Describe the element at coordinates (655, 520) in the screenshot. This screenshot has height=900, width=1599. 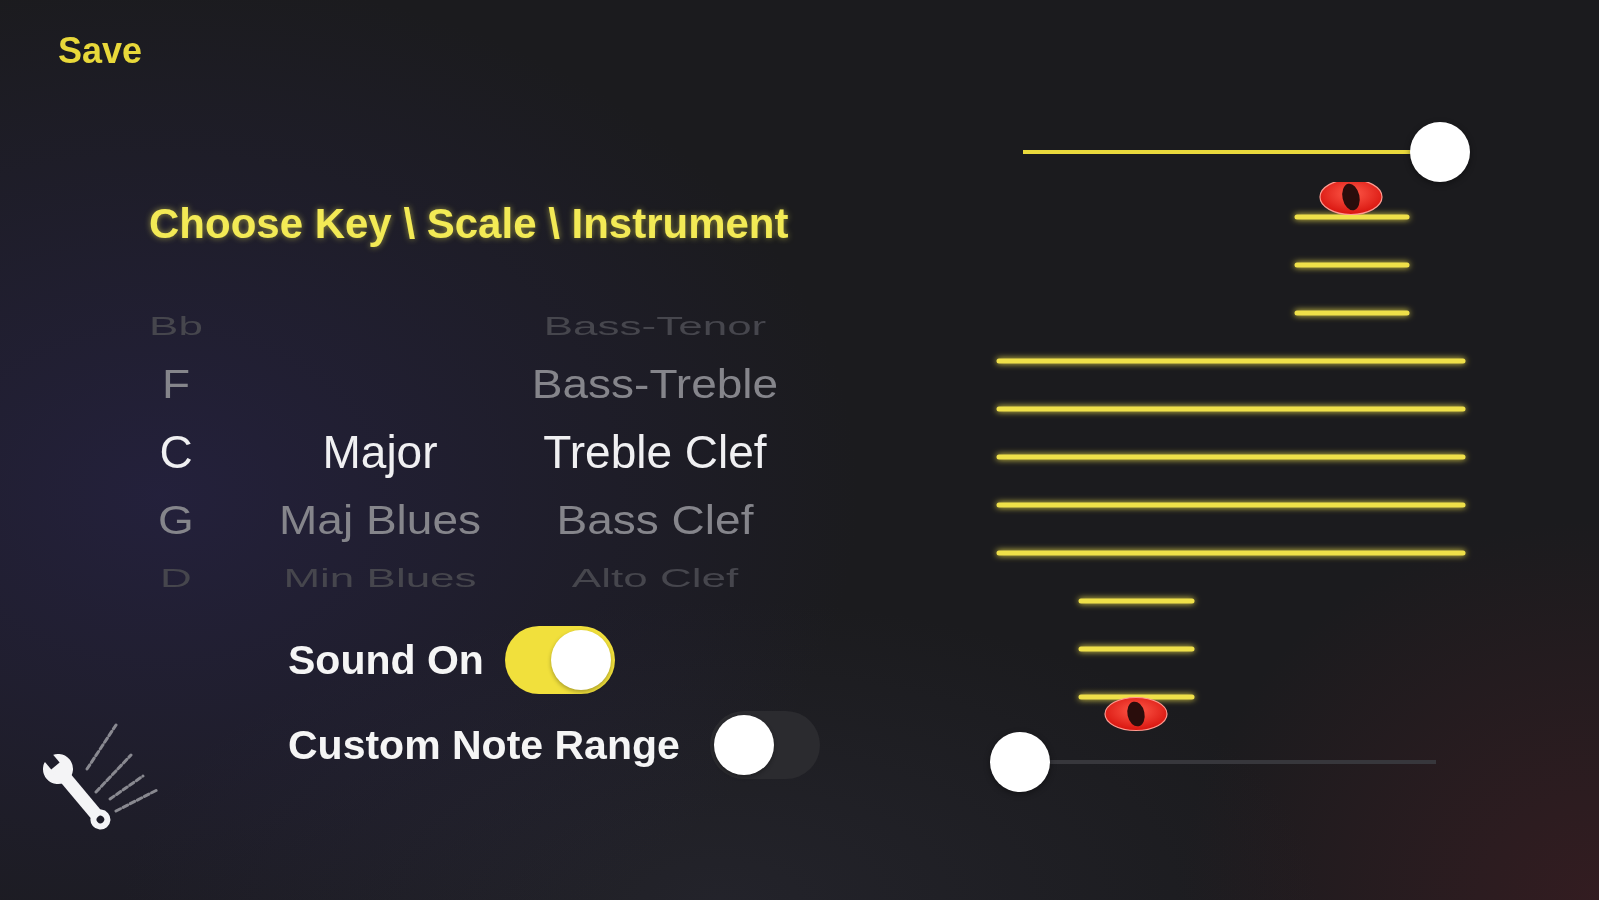
I see `picker-item: Bass Clef` at that location.